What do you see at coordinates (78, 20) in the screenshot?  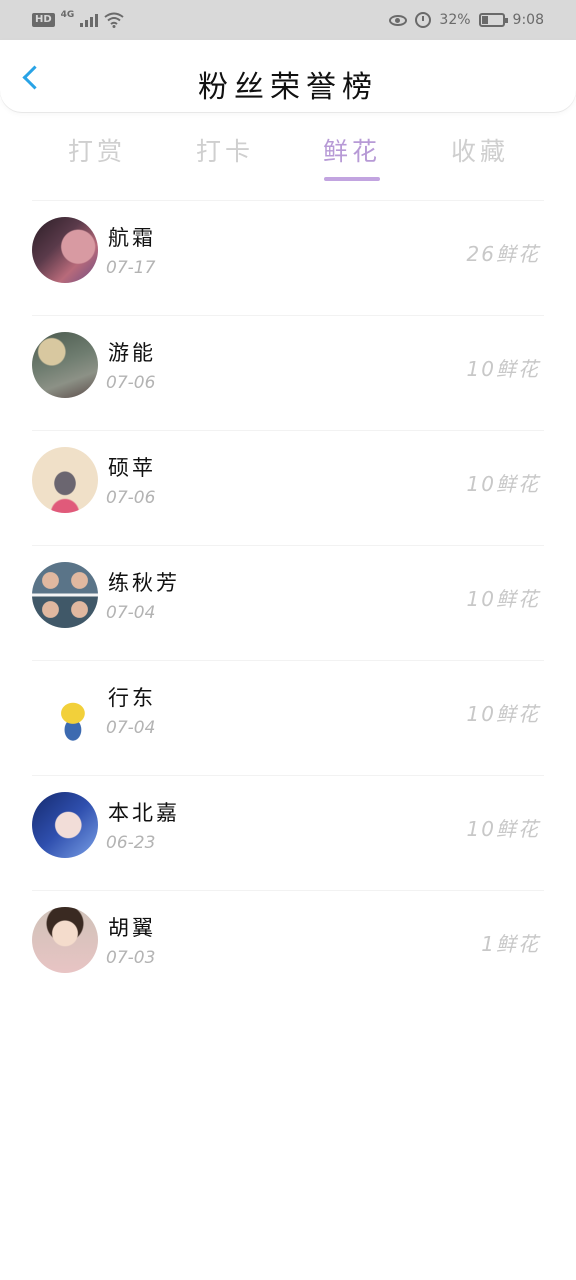 I see `status-left: HD 4G` at bounding box center [78, 20].